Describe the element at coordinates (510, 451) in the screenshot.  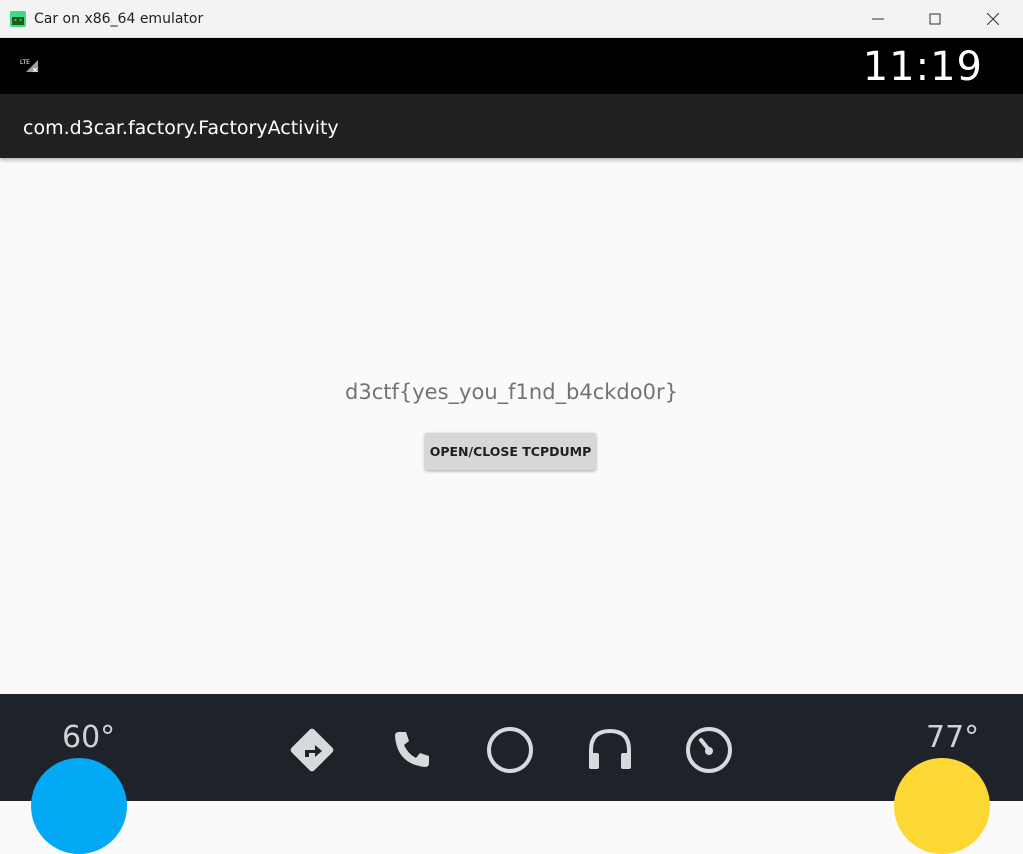
I see `tcpdump-toggle-button: OPEN/CLOSE TCPDUMP` at that location.